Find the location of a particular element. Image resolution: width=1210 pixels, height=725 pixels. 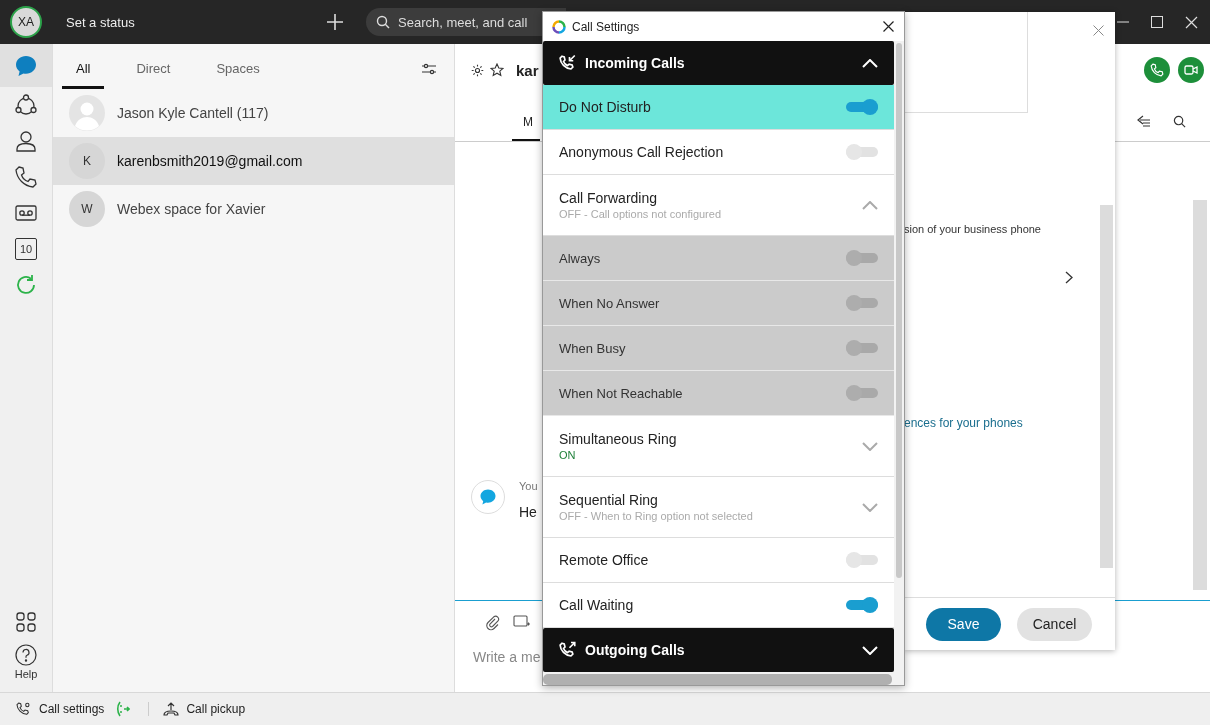

setting-row: Call Forwarding OFF - Call options not configured is located at coordinates (718, 205).